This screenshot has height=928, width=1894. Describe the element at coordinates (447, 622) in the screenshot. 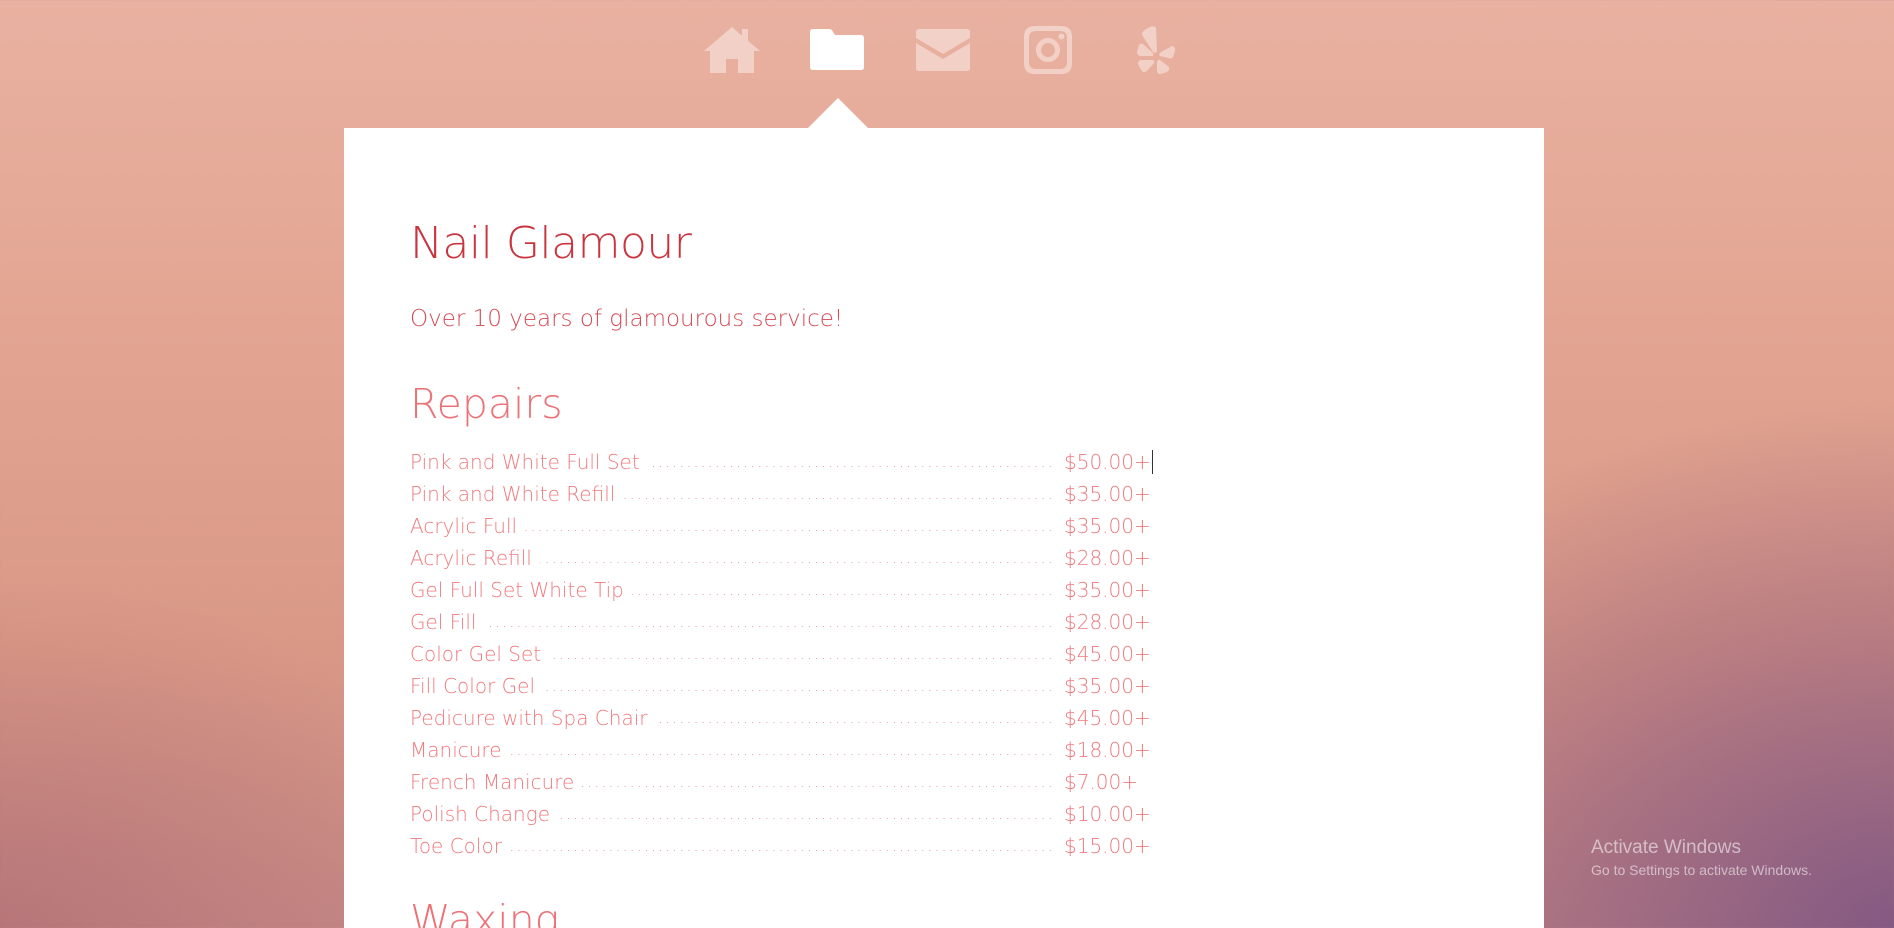

I see `service-name: Gel Fill` at that location.